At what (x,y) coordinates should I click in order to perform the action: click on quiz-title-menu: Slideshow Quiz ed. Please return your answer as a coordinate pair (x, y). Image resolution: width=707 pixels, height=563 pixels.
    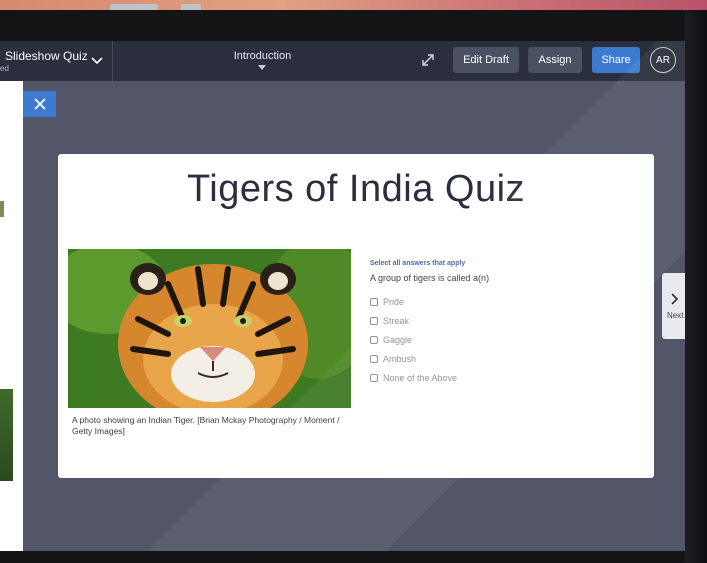
    Looking at the image, I should click on (56, 61).